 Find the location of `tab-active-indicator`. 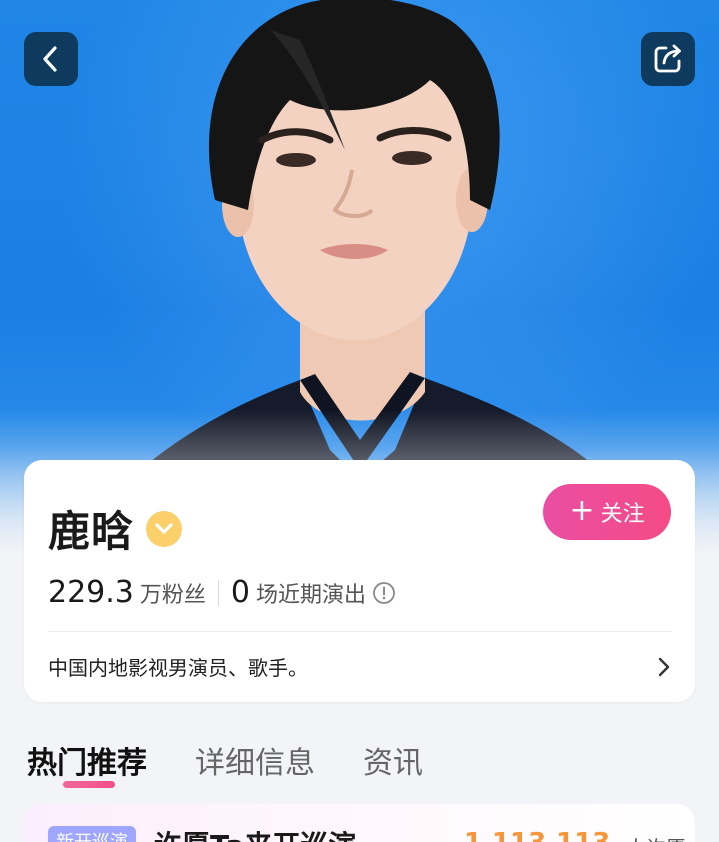

tab-active-indicator is located at coordinates (89, 784).